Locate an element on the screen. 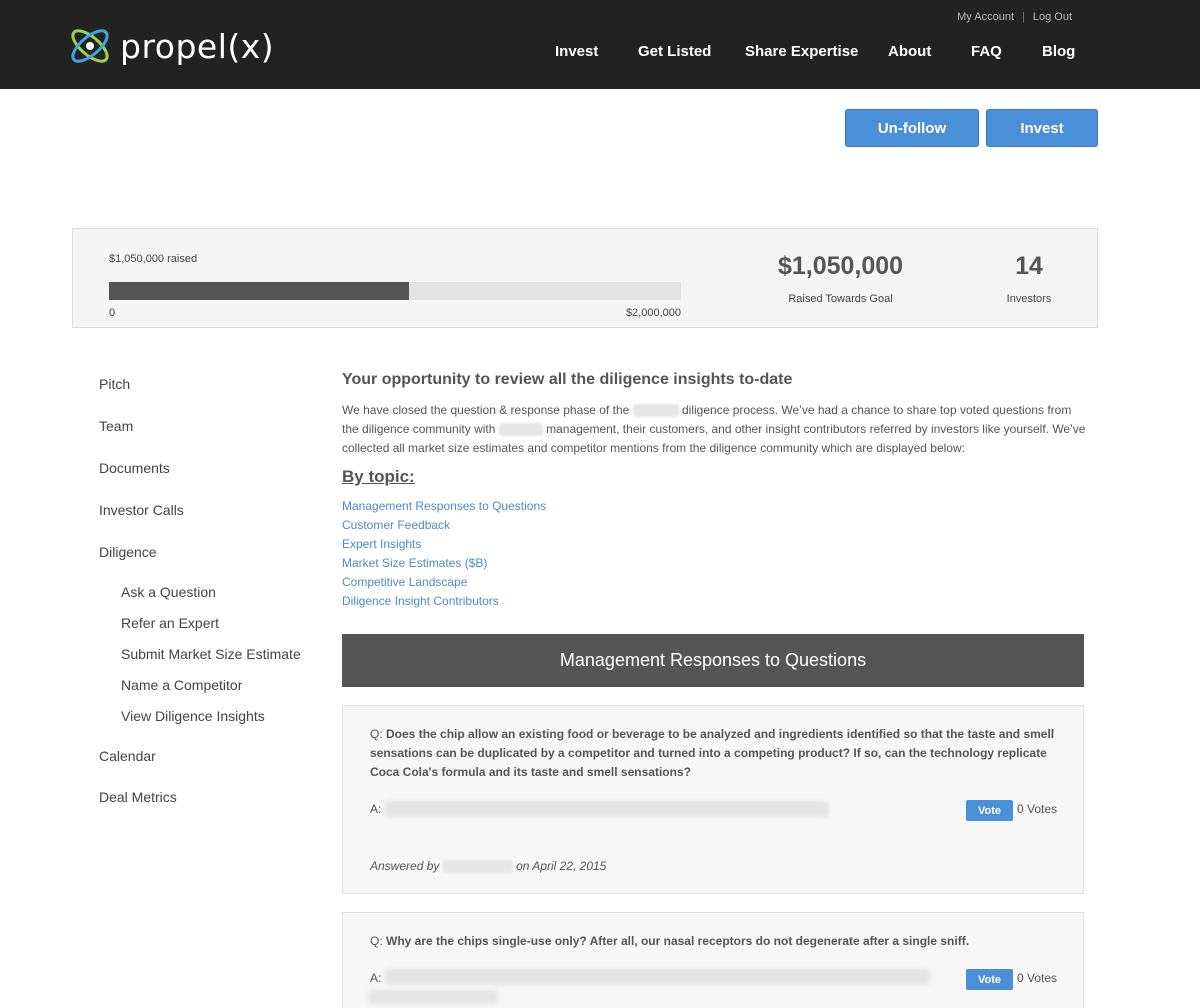  sidebar-subitem-name-competitor: Name a Competitor is located at coordinates (181, 685).